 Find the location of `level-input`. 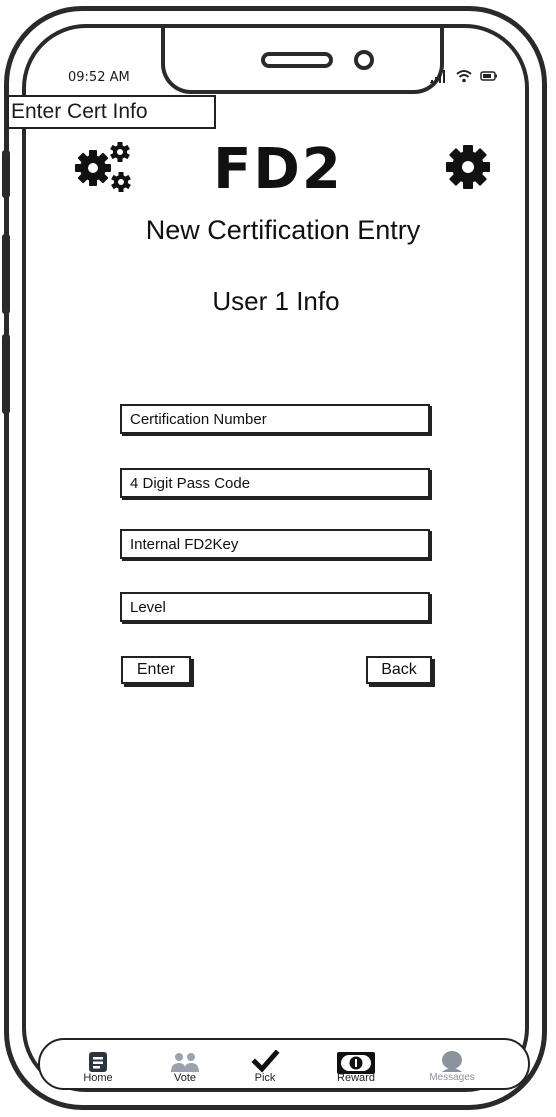

level-input is located at coordinates (275, 607).